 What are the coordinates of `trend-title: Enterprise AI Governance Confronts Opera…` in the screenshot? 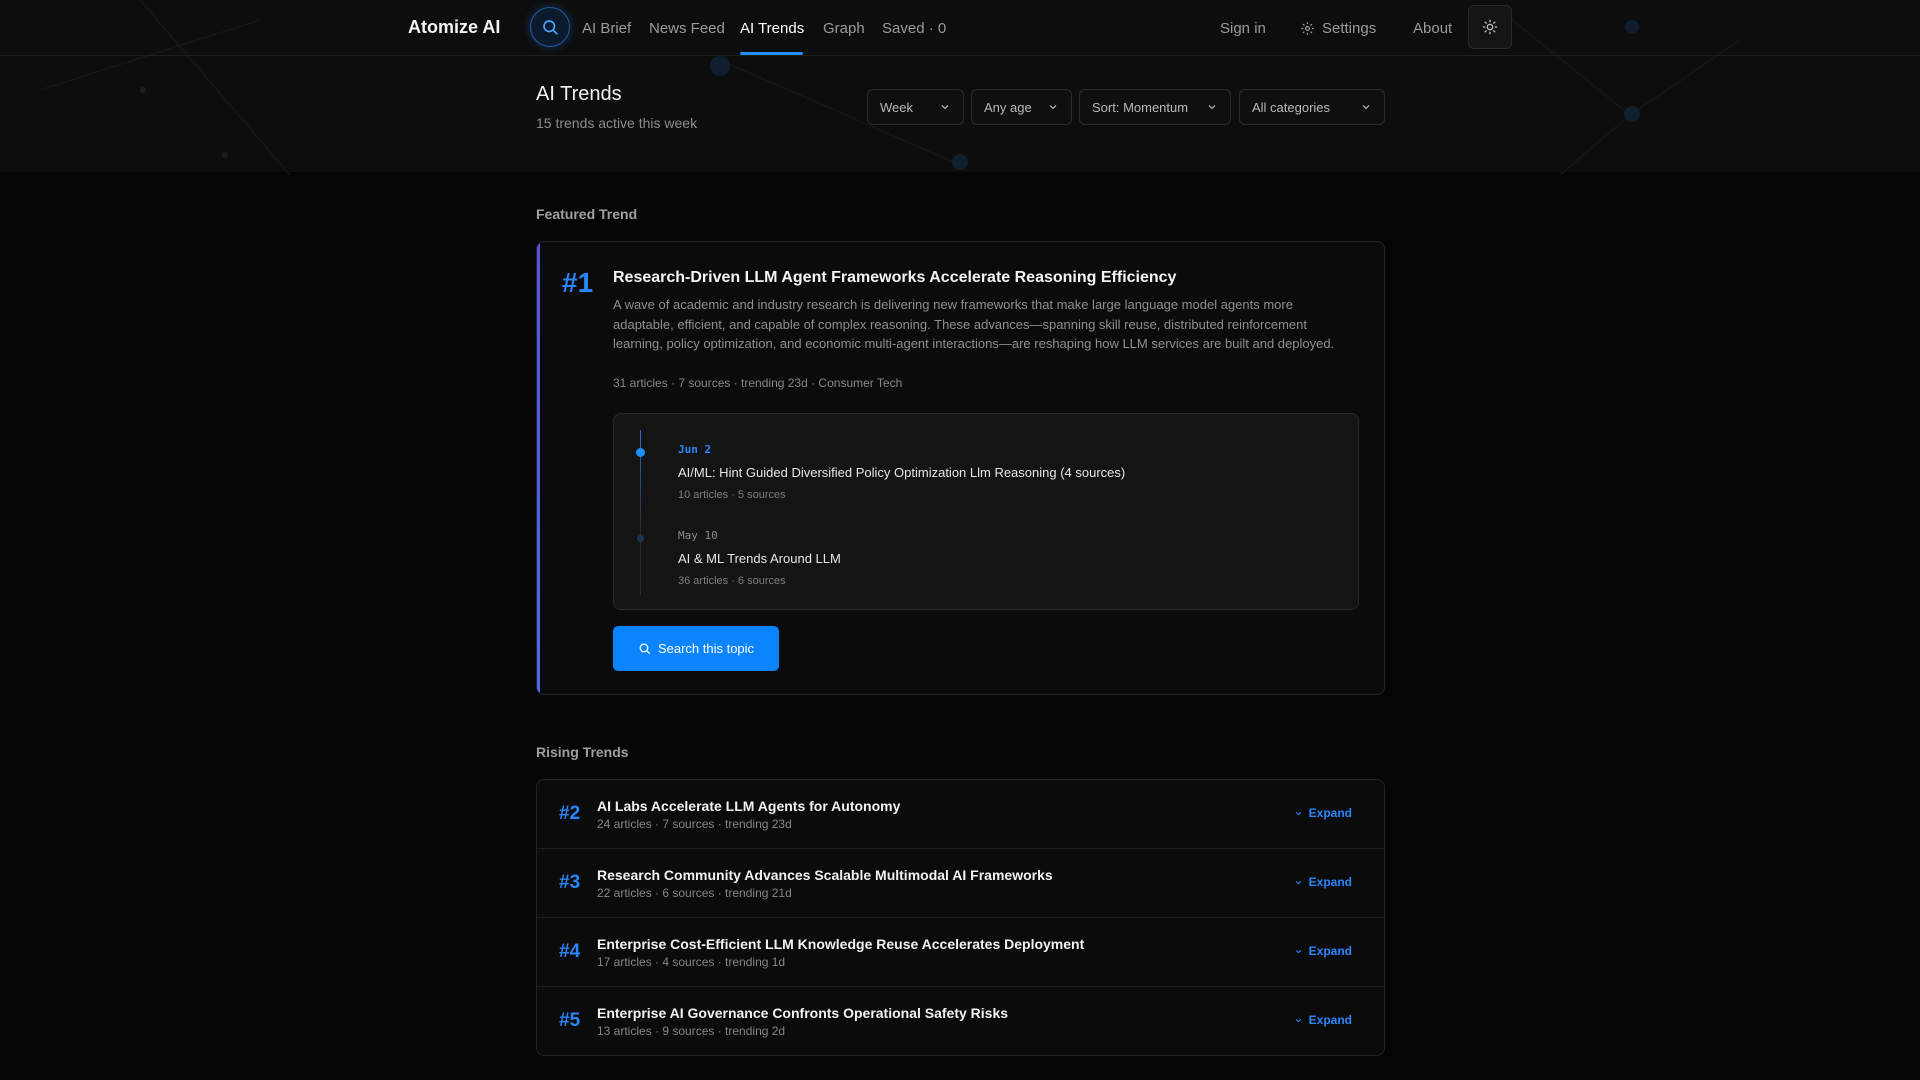 It's located at (803, 1013).